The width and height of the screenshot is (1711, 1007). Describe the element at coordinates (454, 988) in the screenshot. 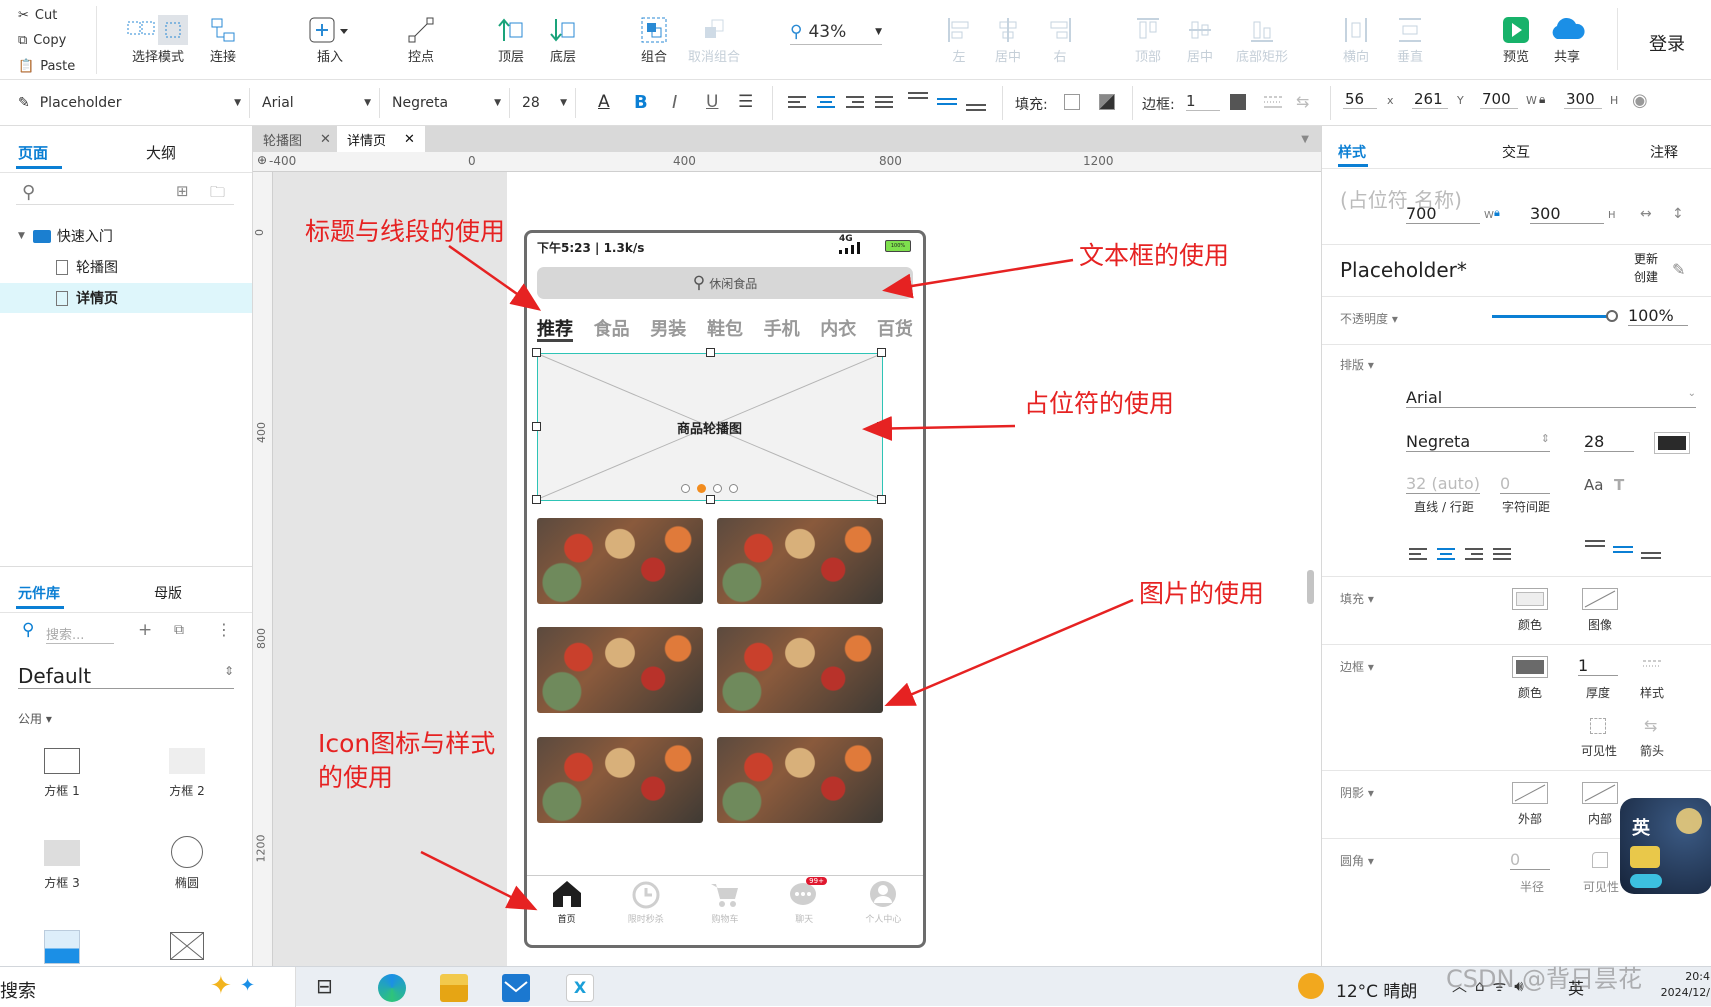

I see `file-explorer-icon` at that location.